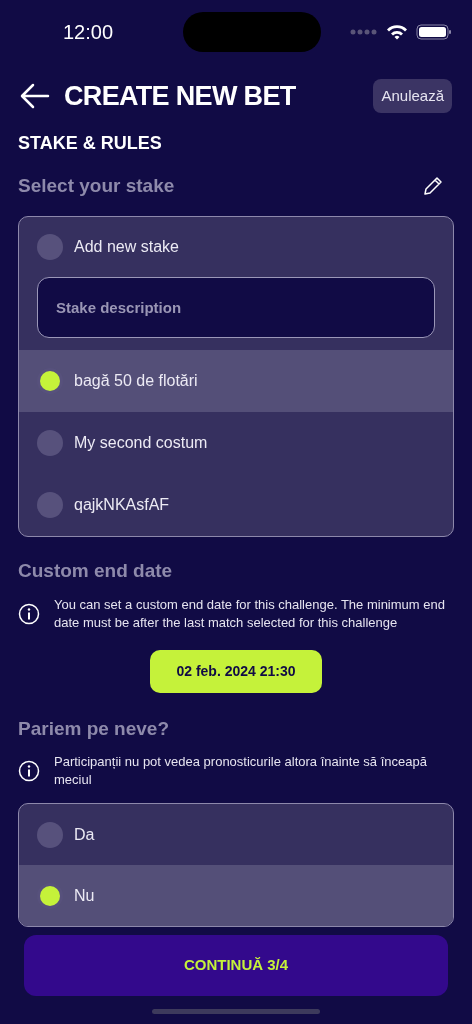  I want to click on section-title: STAKE & RULES, so click(90, 143).